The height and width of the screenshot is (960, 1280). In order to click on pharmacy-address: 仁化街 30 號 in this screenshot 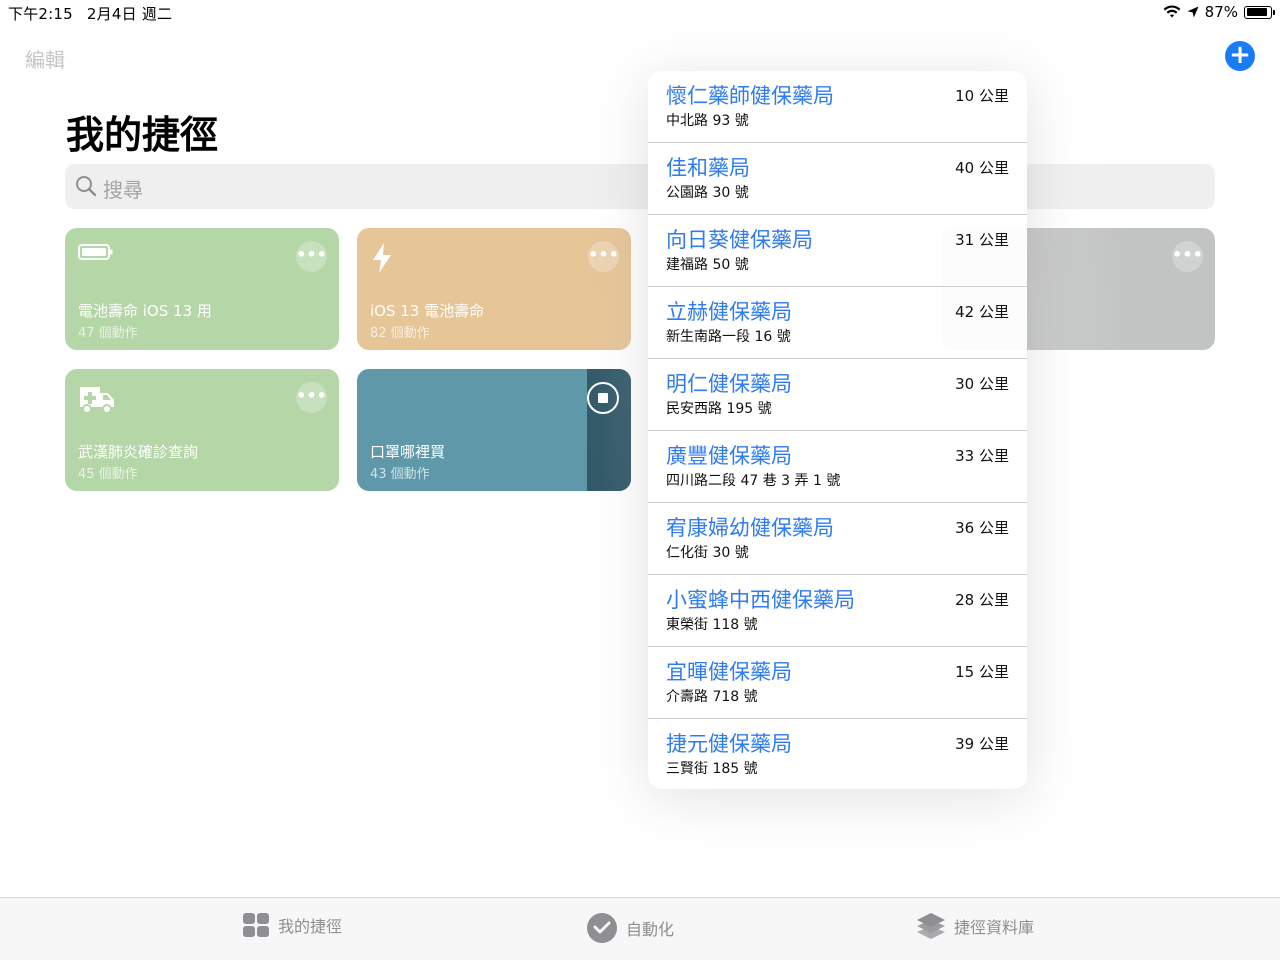, I will do `click(707, 553)`.